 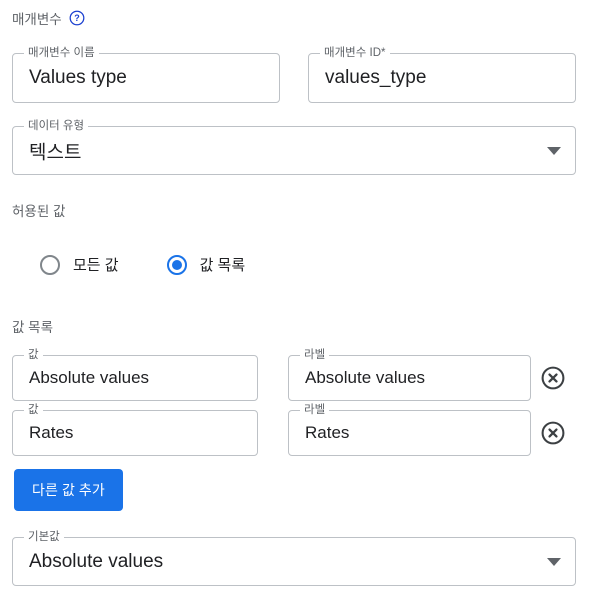 What do you see at coordinates (315, 410) in the screenshot?
I see `label-legend-row-2: 라벨` at bounding box center [315, 410].